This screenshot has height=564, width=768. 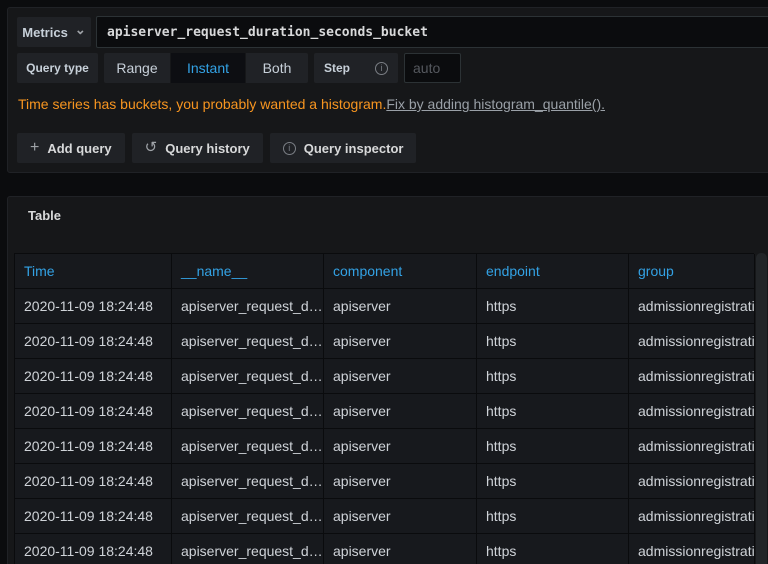 I want to click on query-type-radio-group: Range Instant Both, so click(x=206, y=68).